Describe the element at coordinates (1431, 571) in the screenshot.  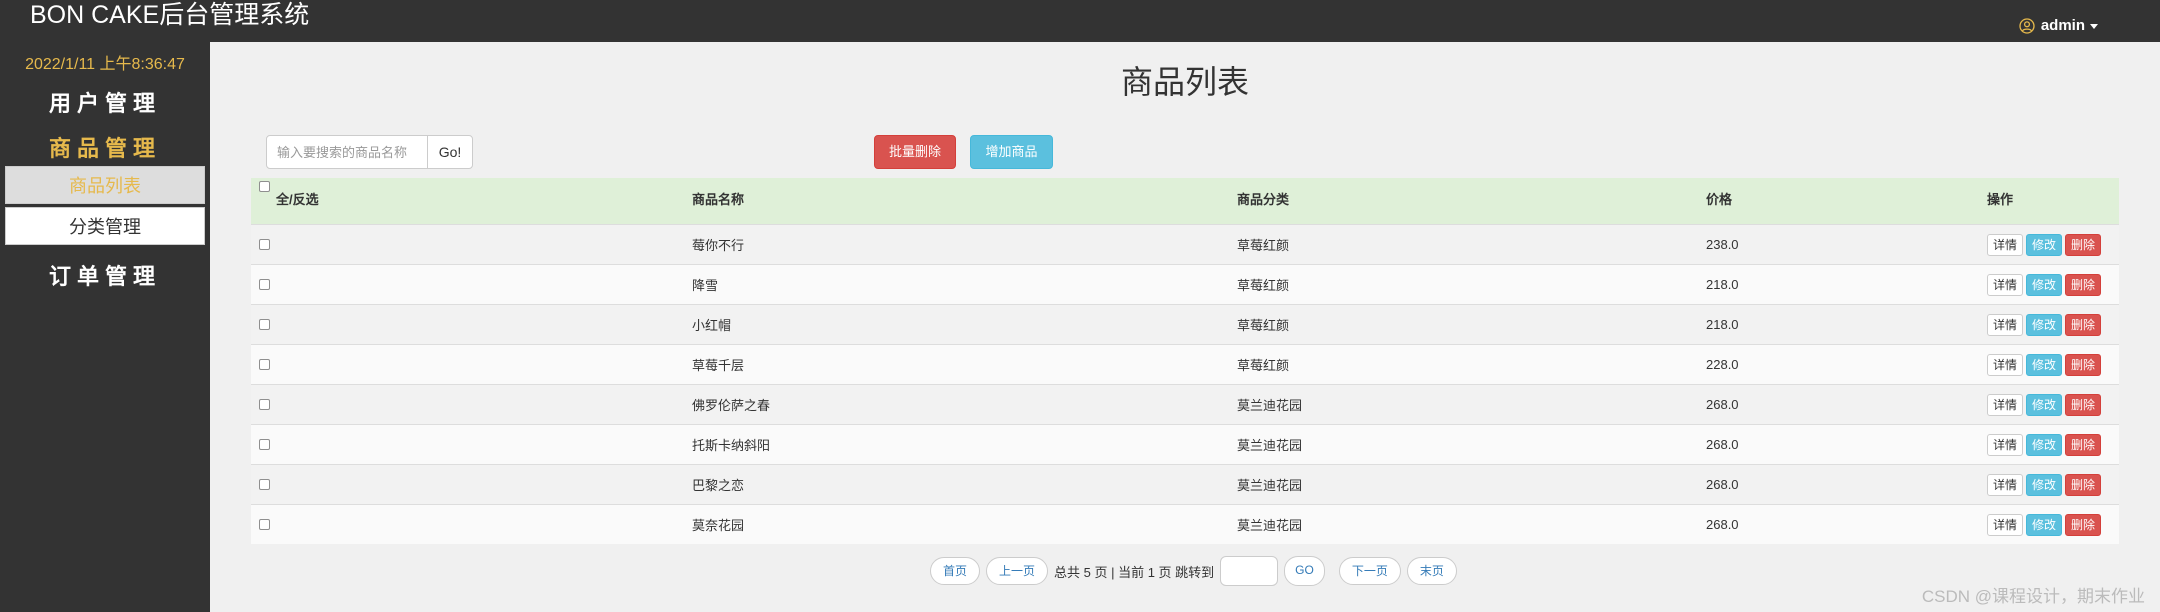
I see `last-page-button: 末页` at that location.